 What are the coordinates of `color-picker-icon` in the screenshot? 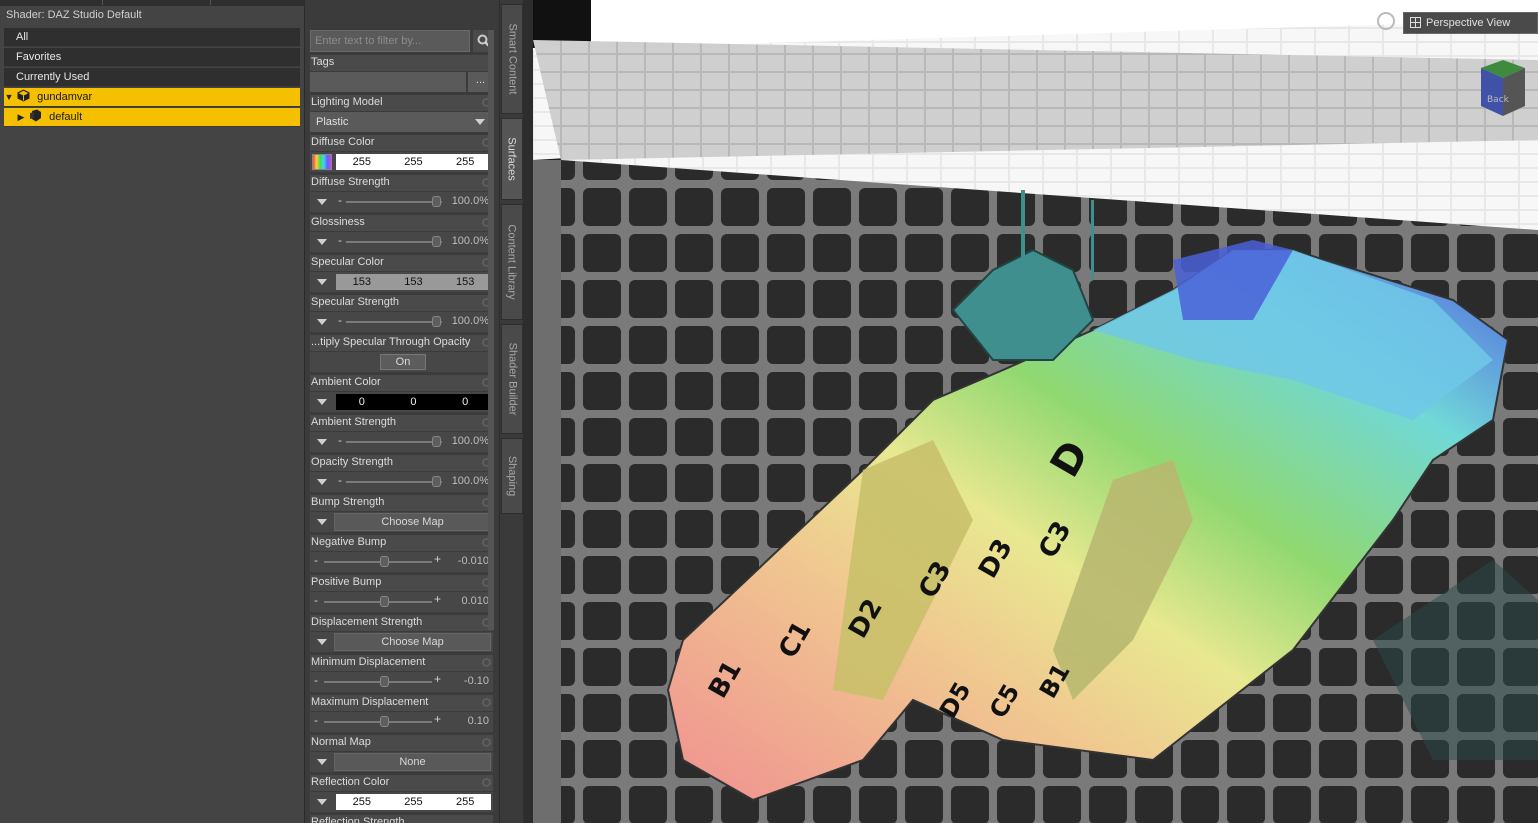 It's located at (322, 162).